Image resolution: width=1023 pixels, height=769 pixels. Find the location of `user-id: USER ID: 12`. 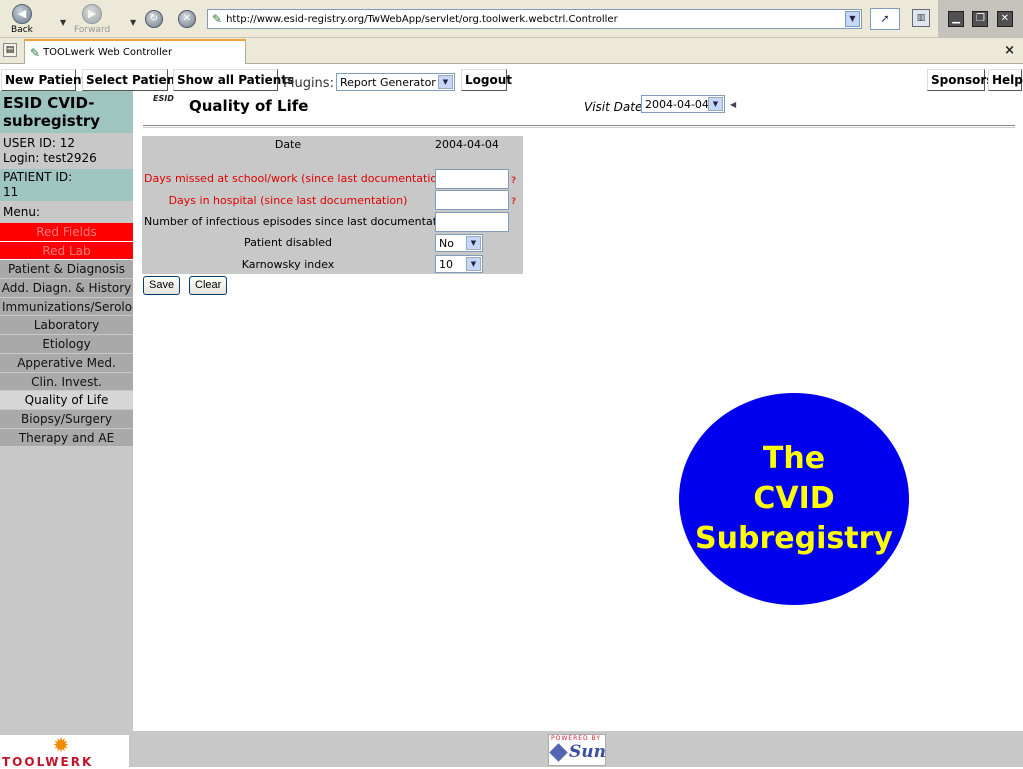

user-id: USER ID: 12 is located at coordinates (39, 143).